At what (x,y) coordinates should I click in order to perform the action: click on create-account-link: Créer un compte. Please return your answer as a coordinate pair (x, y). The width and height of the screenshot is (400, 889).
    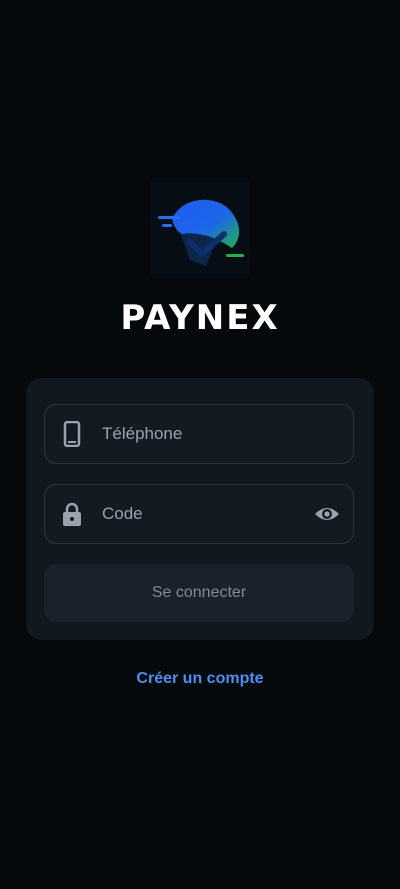
    Looking at the image, I should click on (200, 679).